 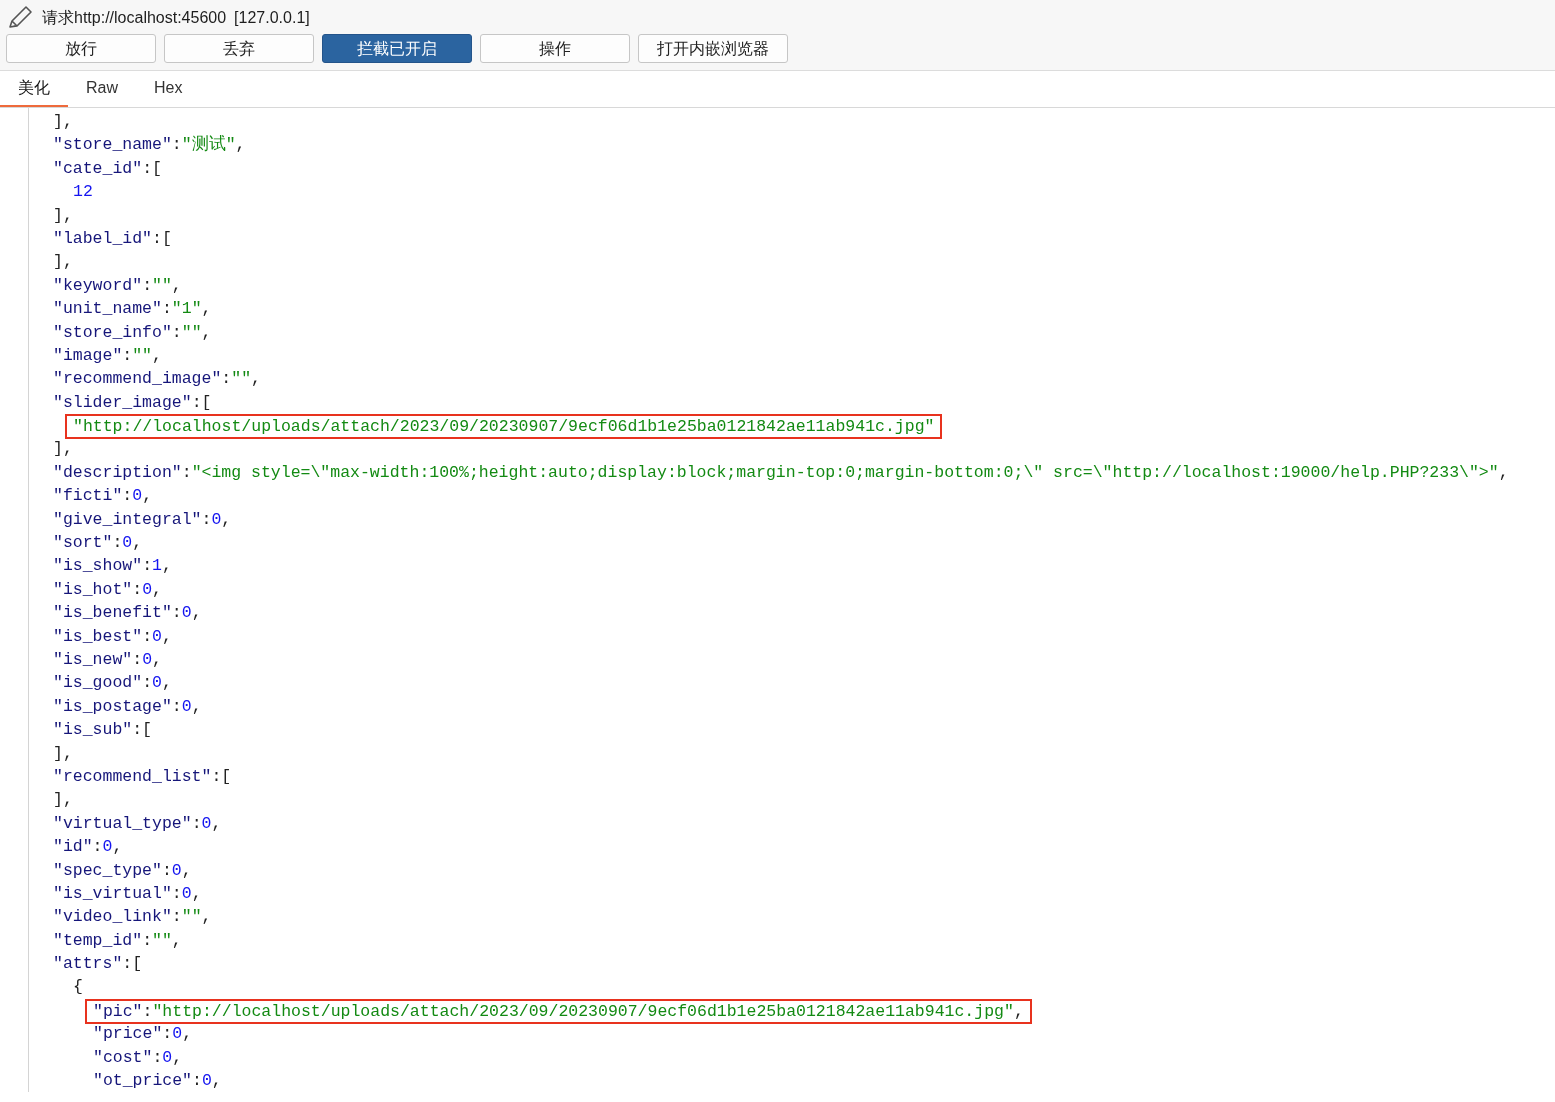 What do you see at coordinates (102, 89) in the screenshot?
I see `view-tab: Raw` at bounding box center [102, 89].